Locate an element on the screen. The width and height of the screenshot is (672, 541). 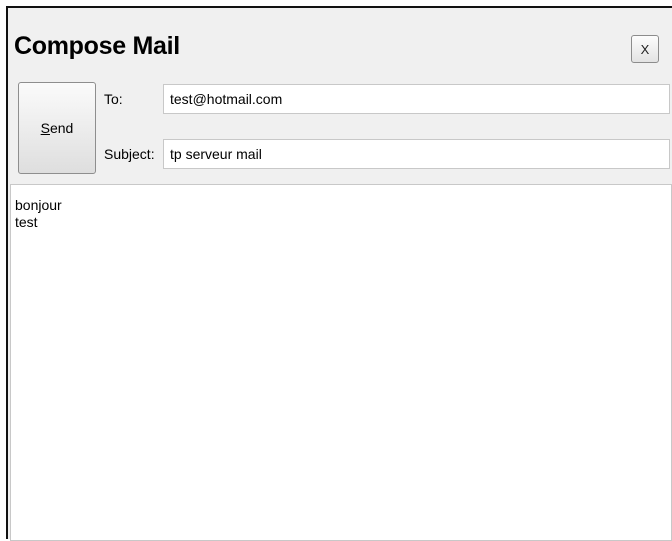
close-button-label: X is located at coordinates (645, 49).